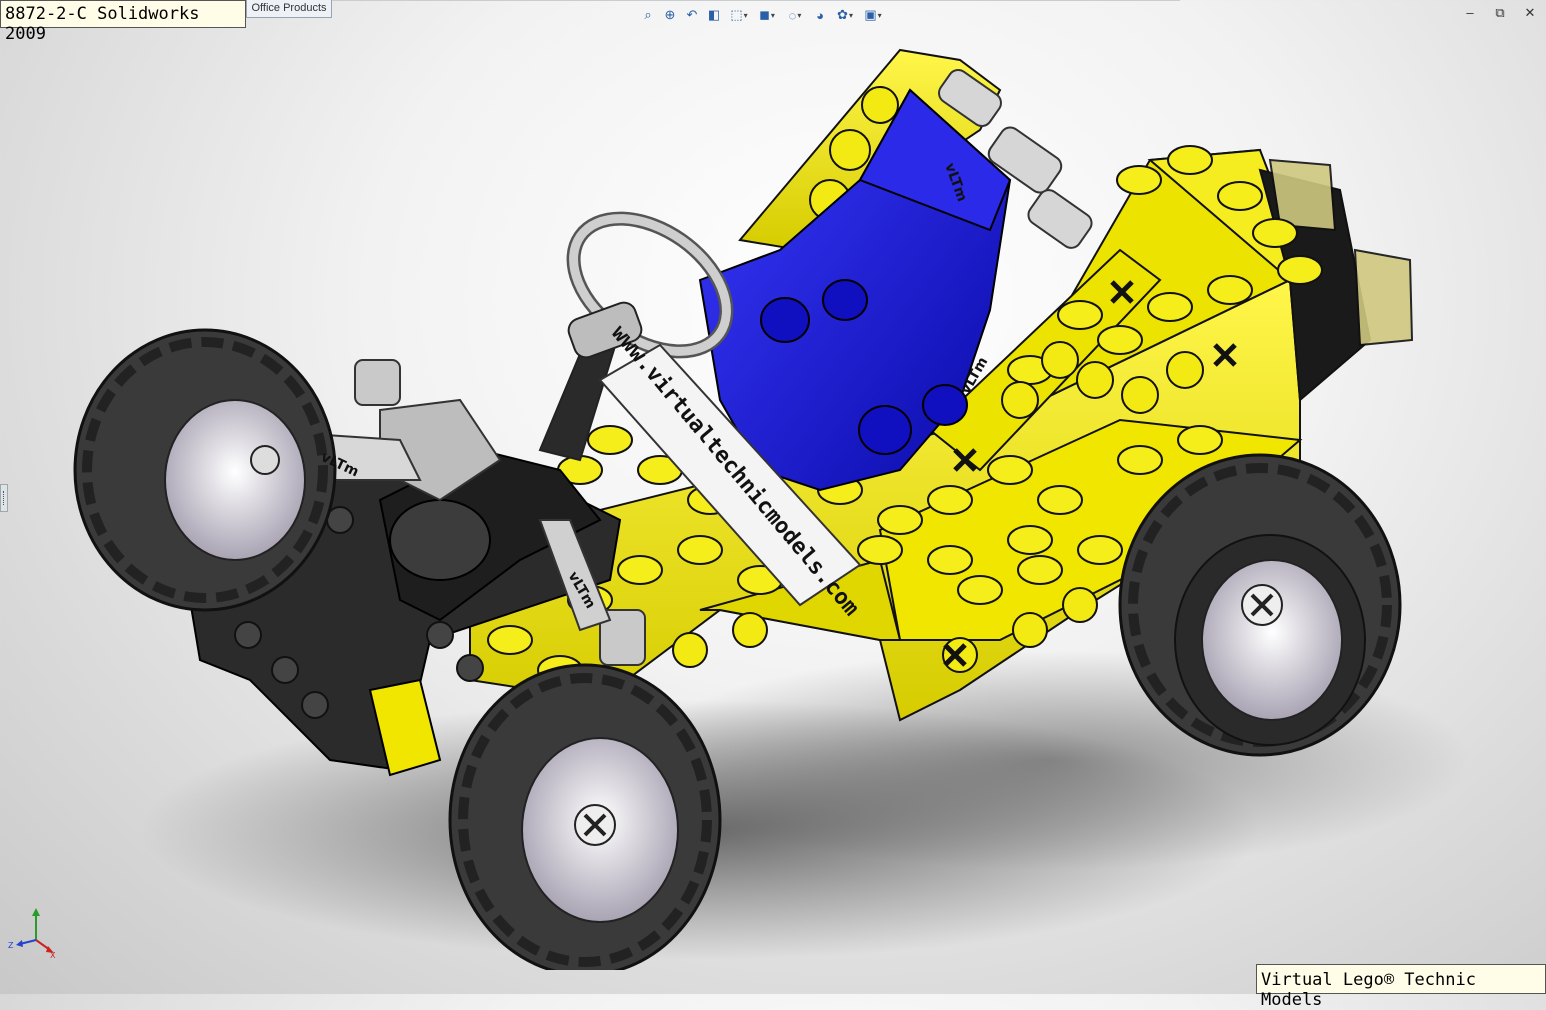 This screenshot has height=1010, width=1546. I want to click on zoom-to-area-button: ⊕, so click(670, 15).